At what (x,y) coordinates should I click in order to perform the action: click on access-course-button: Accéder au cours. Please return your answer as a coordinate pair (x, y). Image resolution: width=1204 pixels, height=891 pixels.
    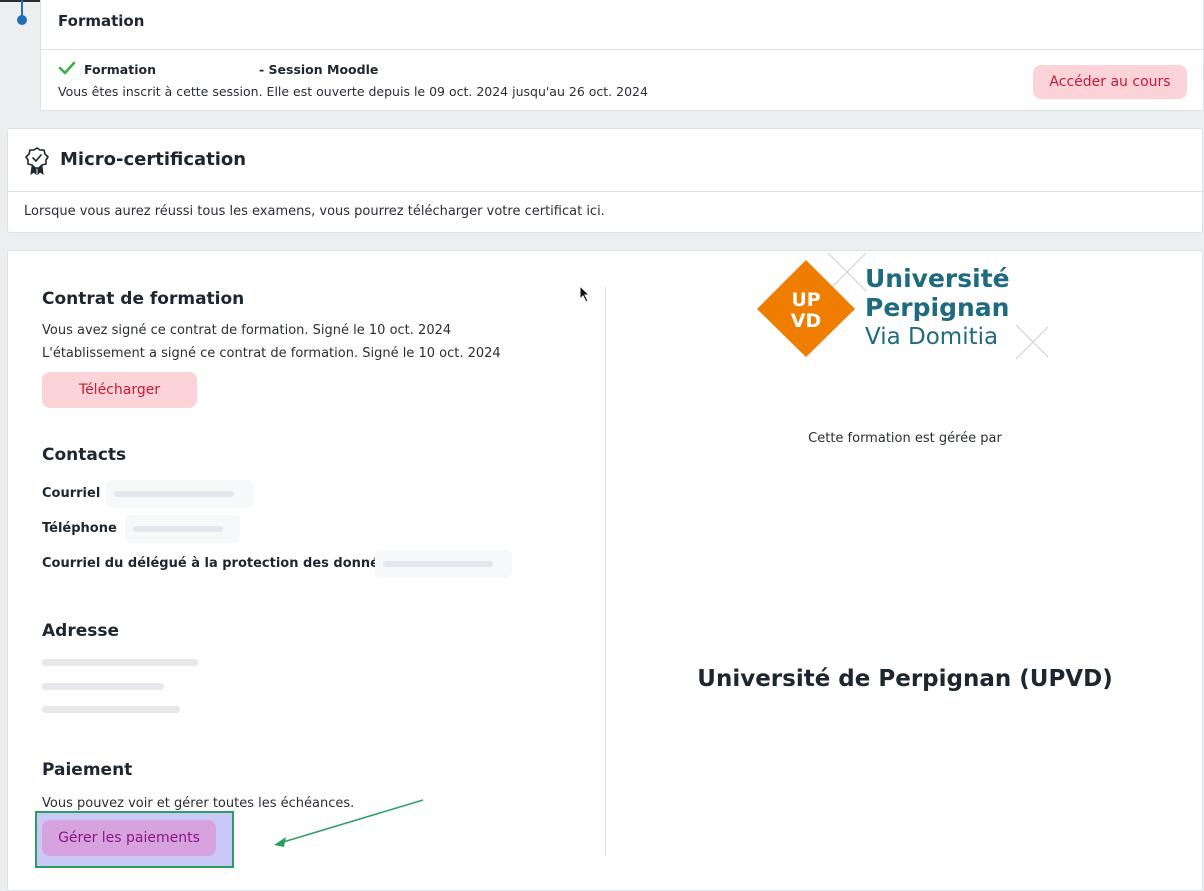
    Looking at the image, I should click on (1110, 82).